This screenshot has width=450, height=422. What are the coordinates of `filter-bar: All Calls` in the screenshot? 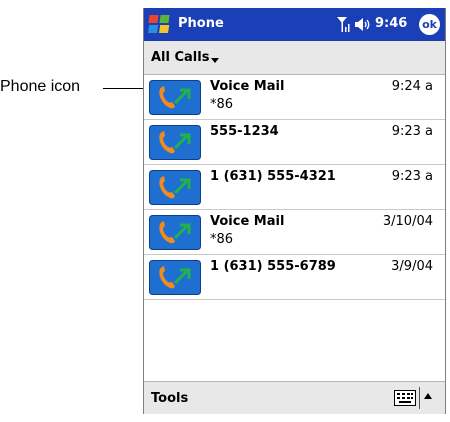 It's located at (294, 58).